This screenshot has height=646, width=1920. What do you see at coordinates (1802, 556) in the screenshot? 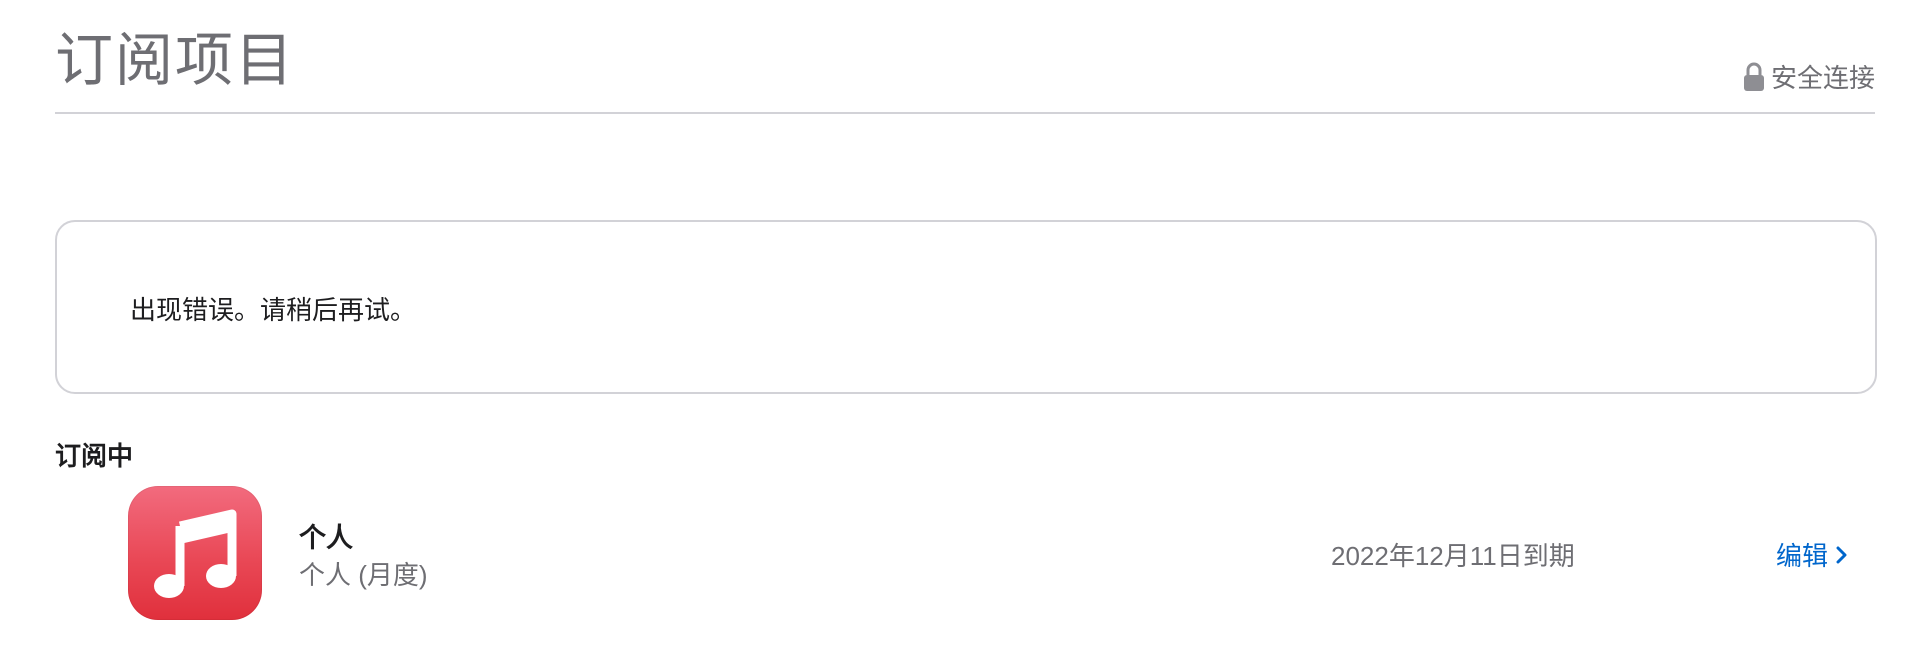
I see `edit-link-label: 编辑` at bounding box center [1802, 556].